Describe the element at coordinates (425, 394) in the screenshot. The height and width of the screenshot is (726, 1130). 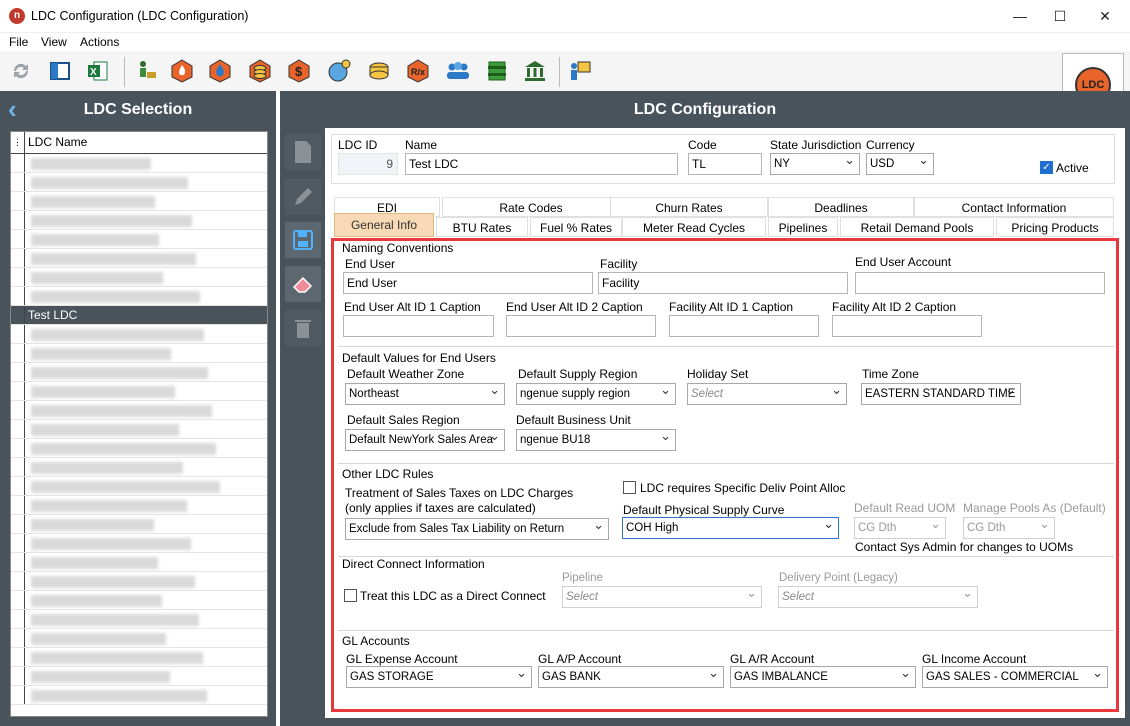
I see `weather-select: Northeast` at that location.